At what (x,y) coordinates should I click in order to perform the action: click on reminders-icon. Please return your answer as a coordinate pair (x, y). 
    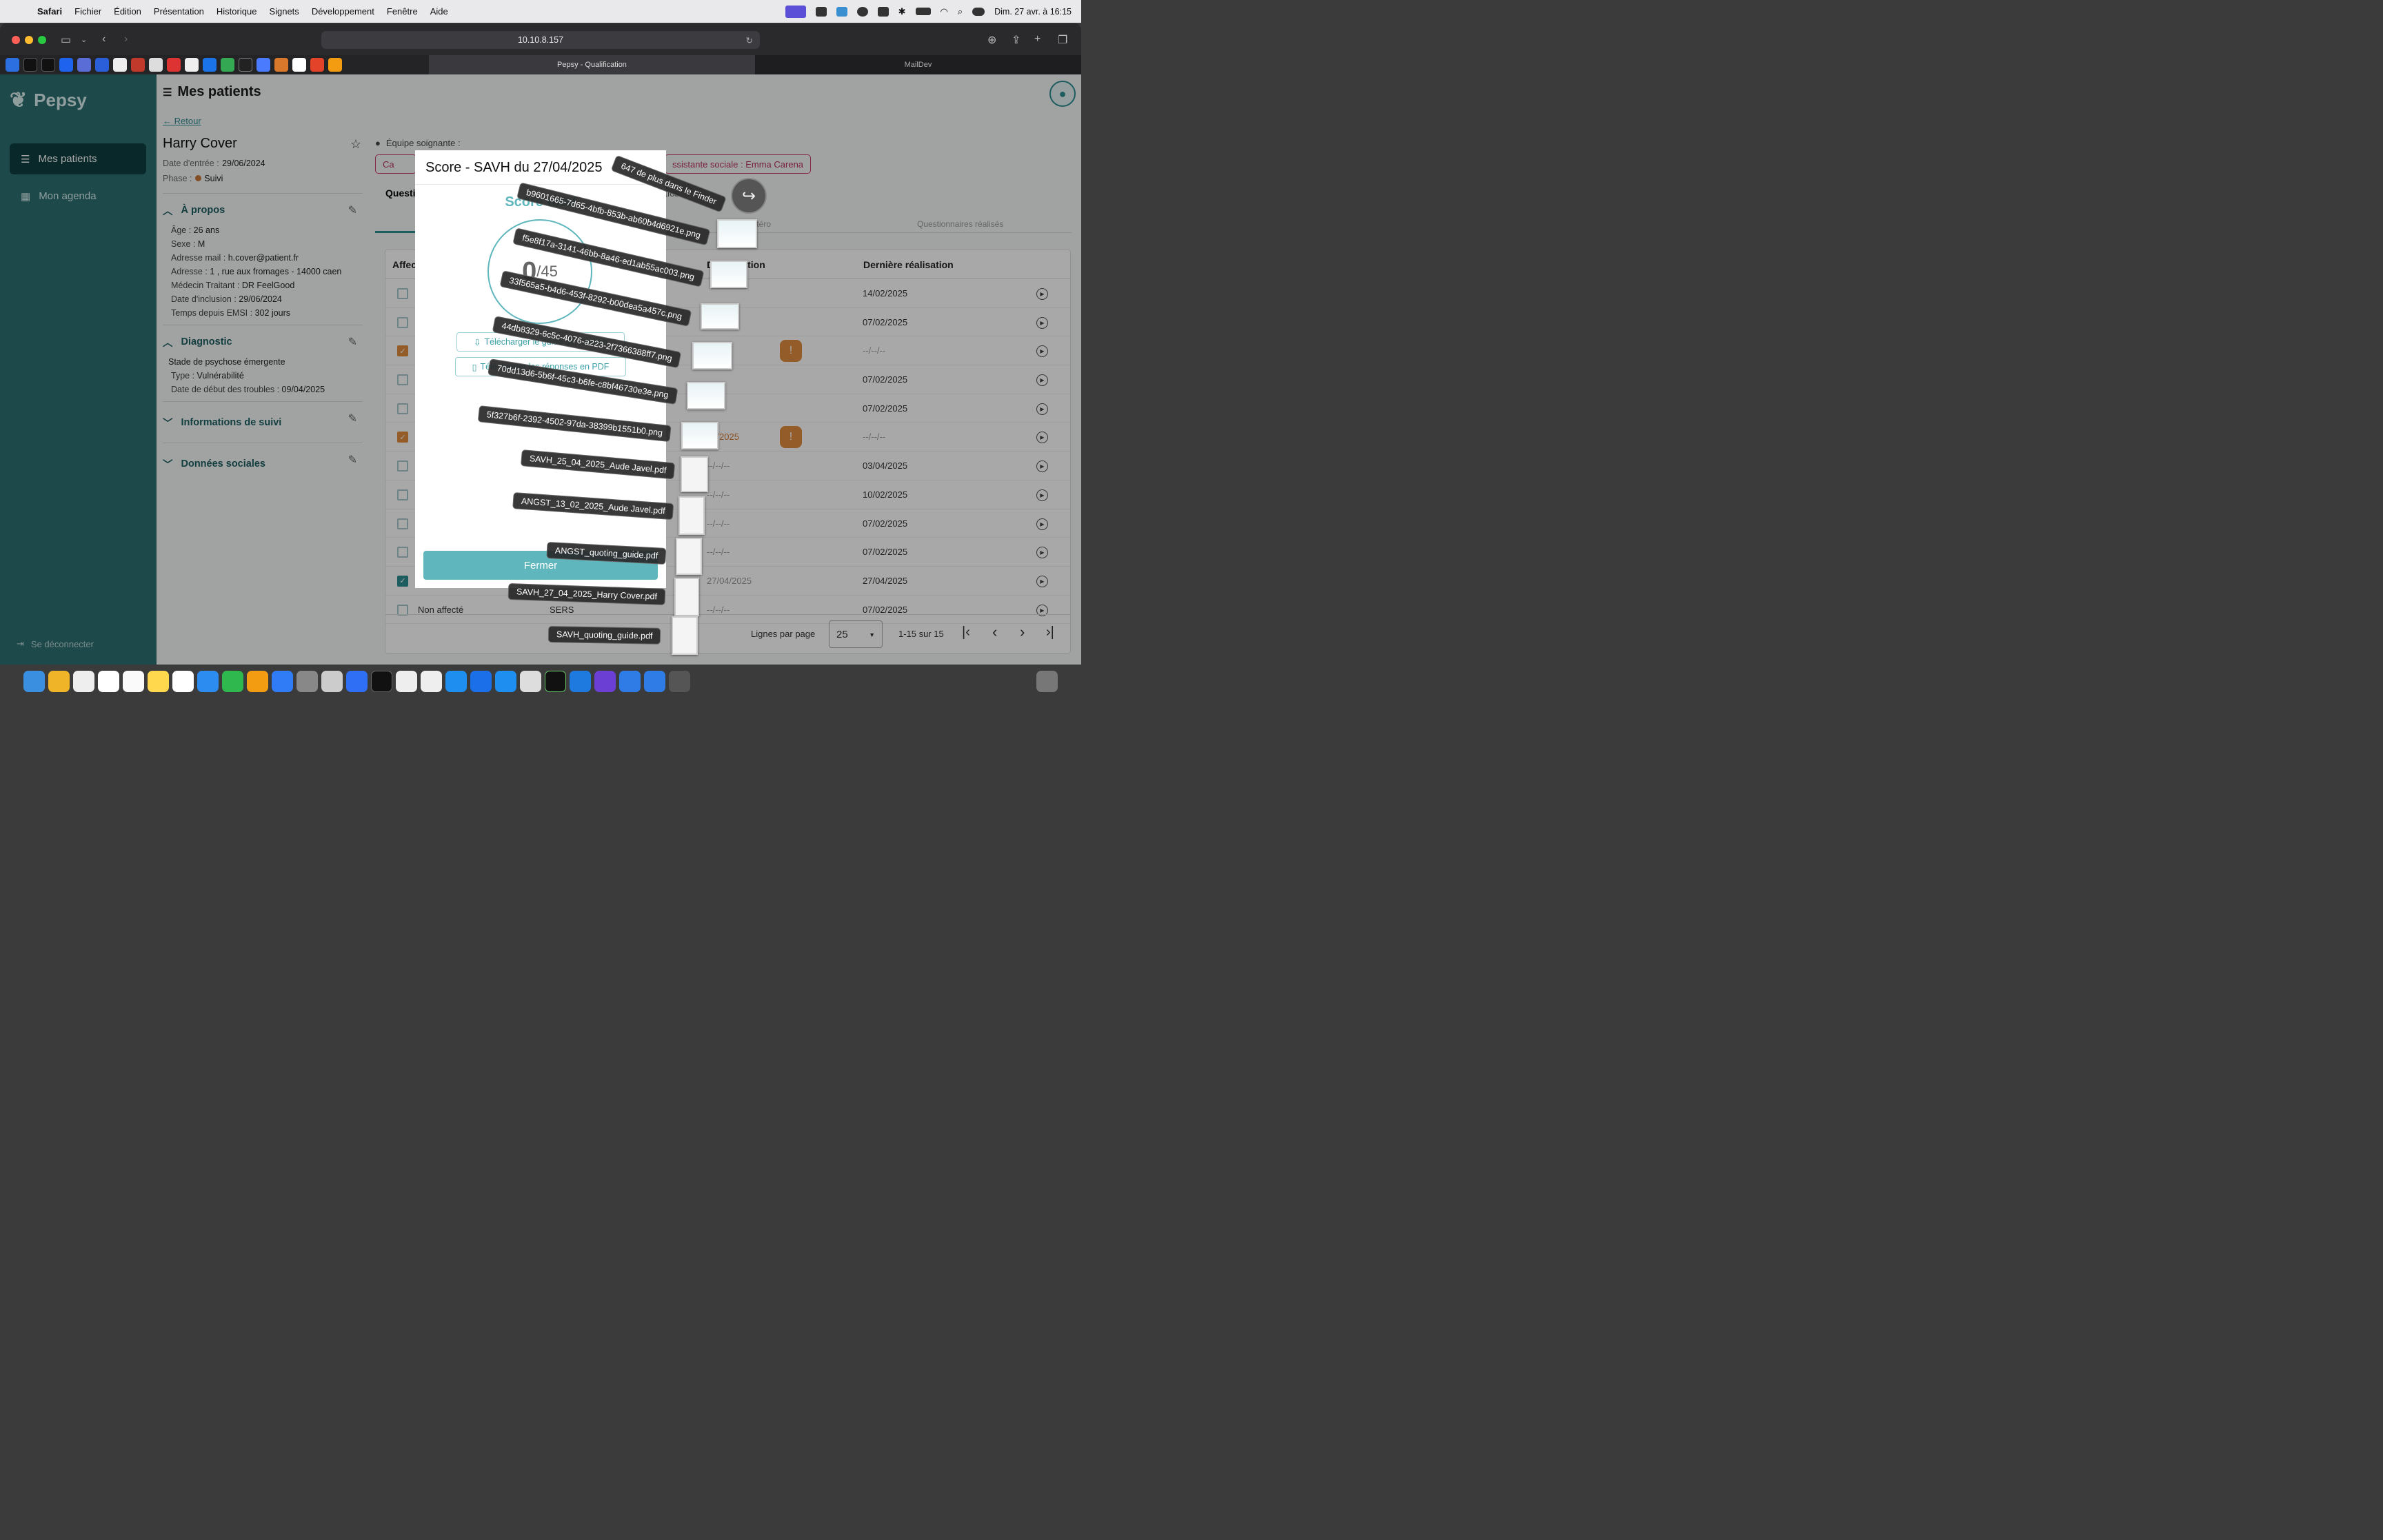
    Looking at the image, I should click on (133, 681).